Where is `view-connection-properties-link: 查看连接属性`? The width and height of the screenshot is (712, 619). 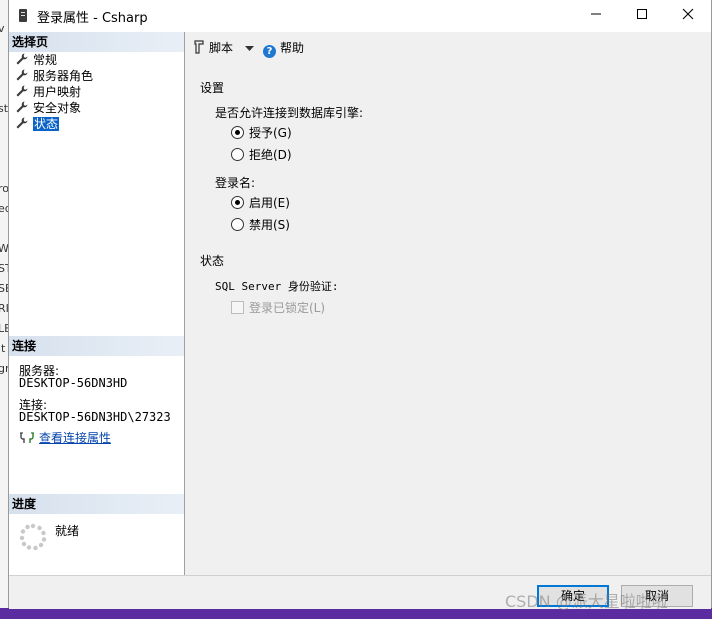 view-connection-properties-link: 查看连接属性 is located at coordinates (65, 437).